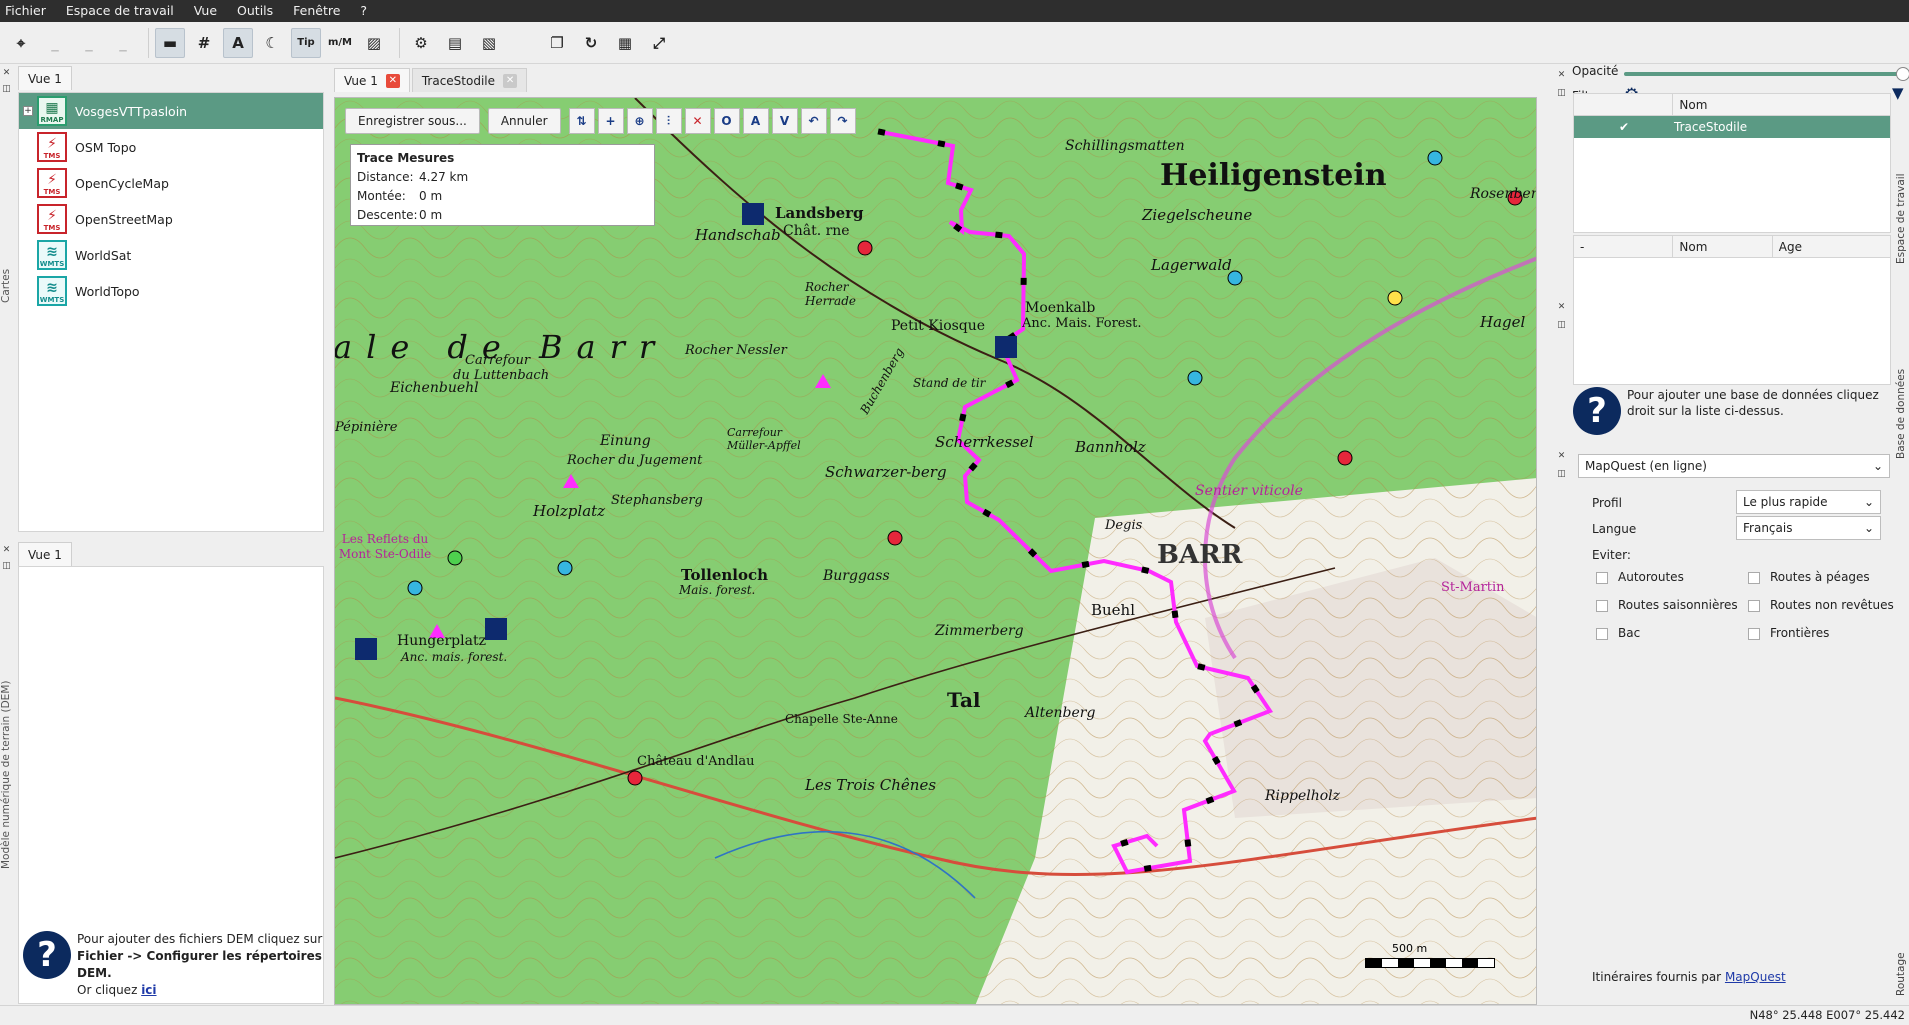  I want to click on min-max-icon: m/M, so click(340, 43).